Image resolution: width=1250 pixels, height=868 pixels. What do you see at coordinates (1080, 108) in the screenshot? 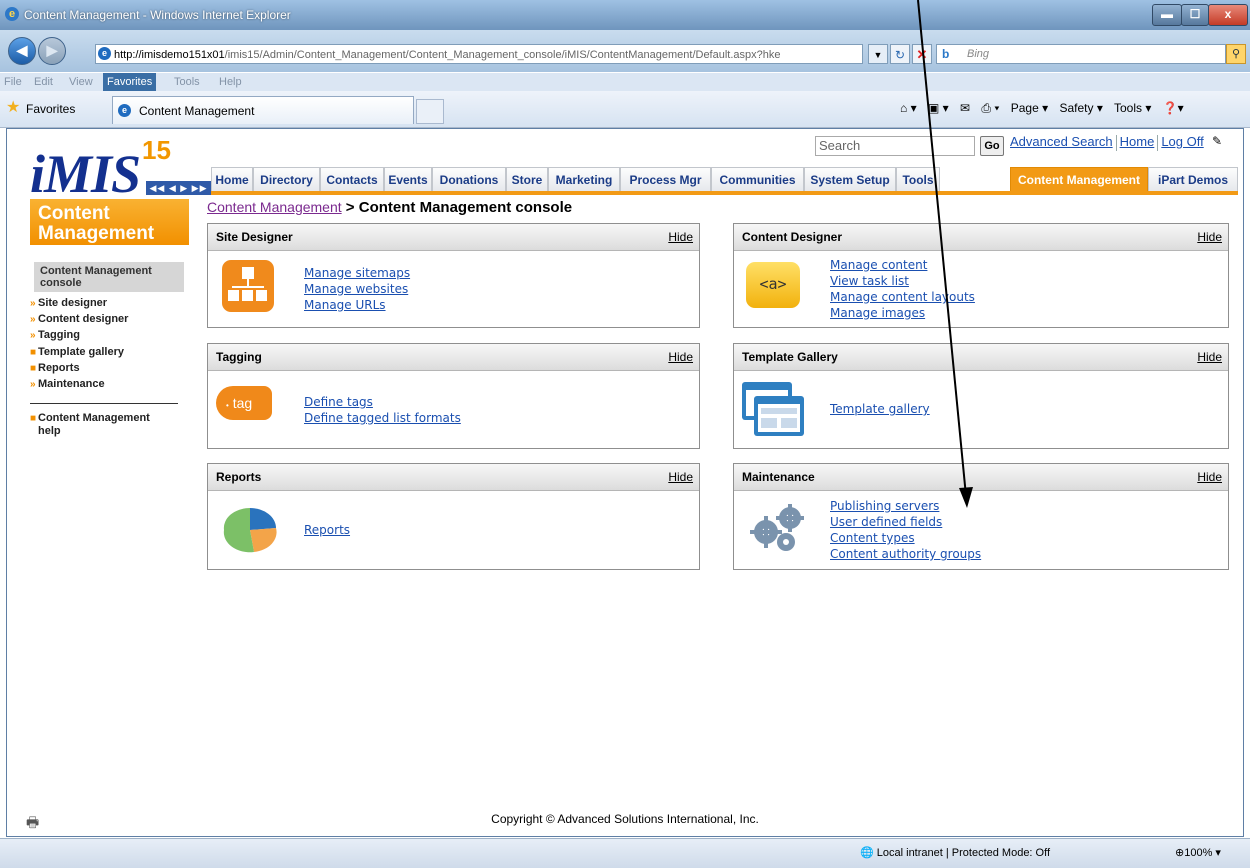
I see `safety-menu: Safety ▾` at bounding box center [1080, 108].